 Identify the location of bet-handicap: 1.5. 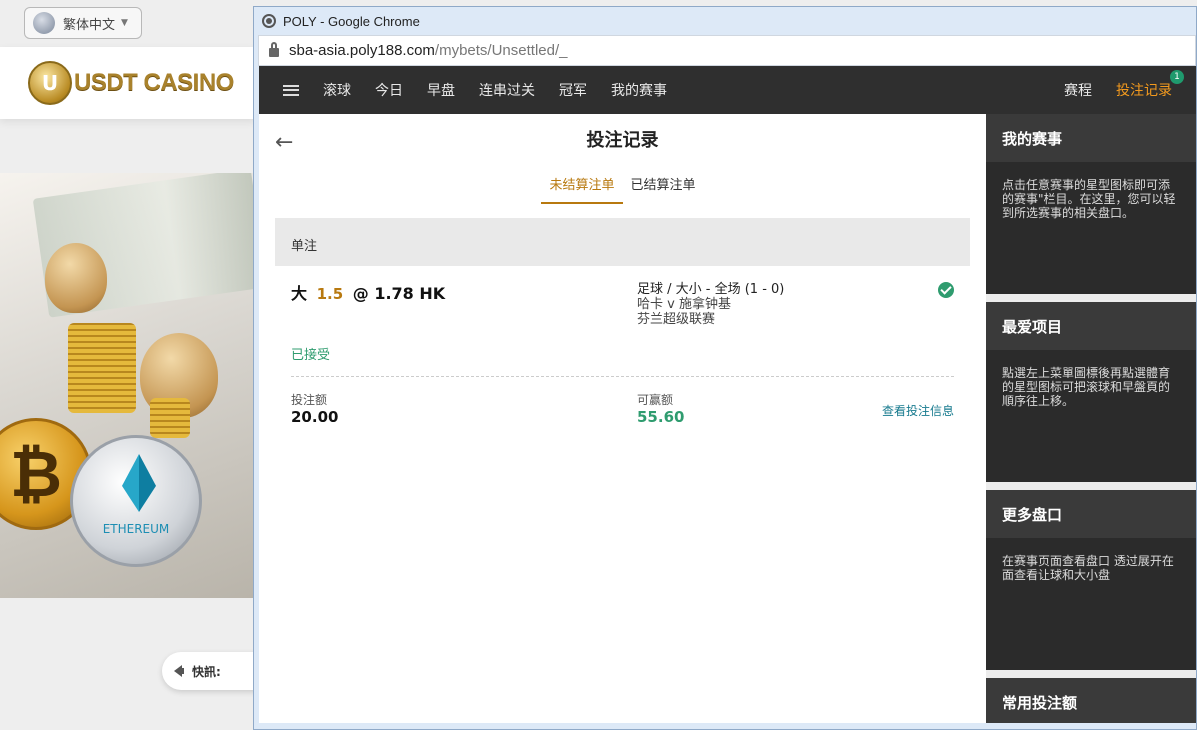
(330, 294).